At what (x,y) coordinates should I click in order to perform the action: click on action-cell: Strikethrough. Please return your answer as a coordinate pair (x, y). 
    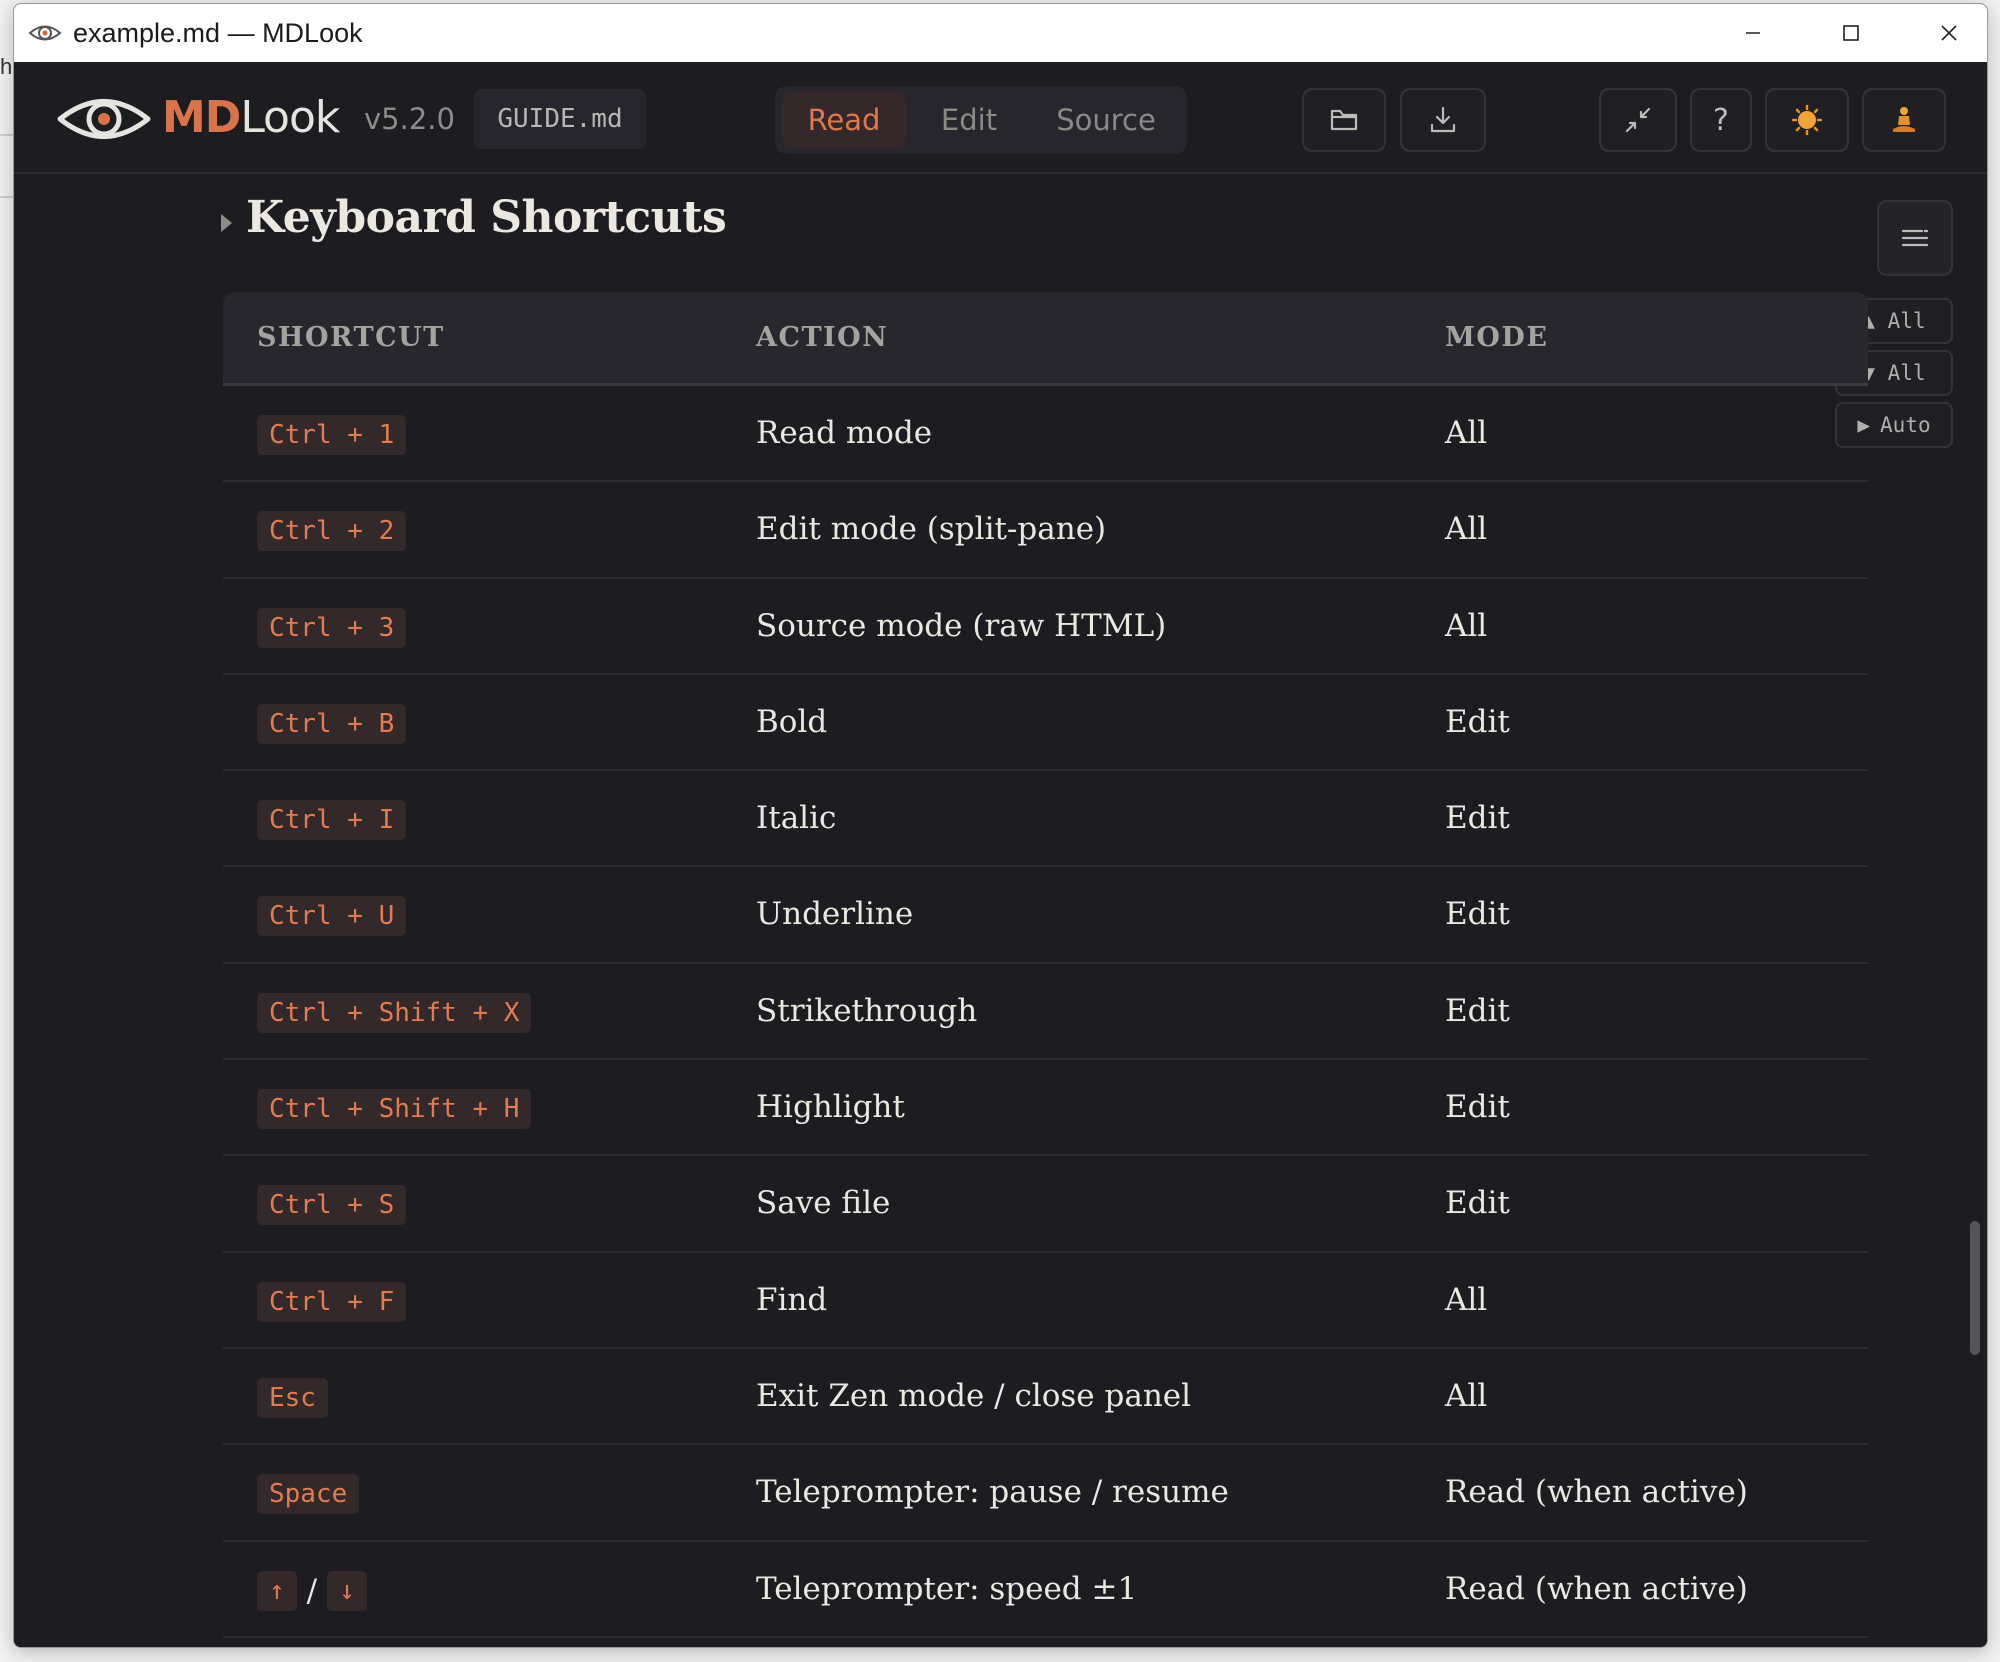
    Looking at the image, I should click on (867, 1010).